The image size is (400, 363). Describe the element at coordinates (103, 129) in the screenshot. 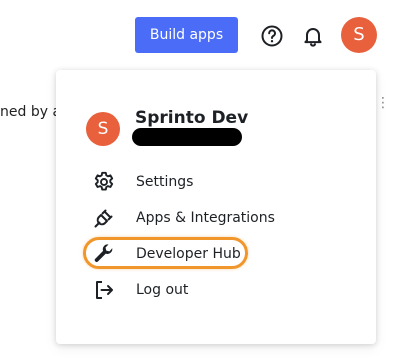

I see `avatar: S` at that location.